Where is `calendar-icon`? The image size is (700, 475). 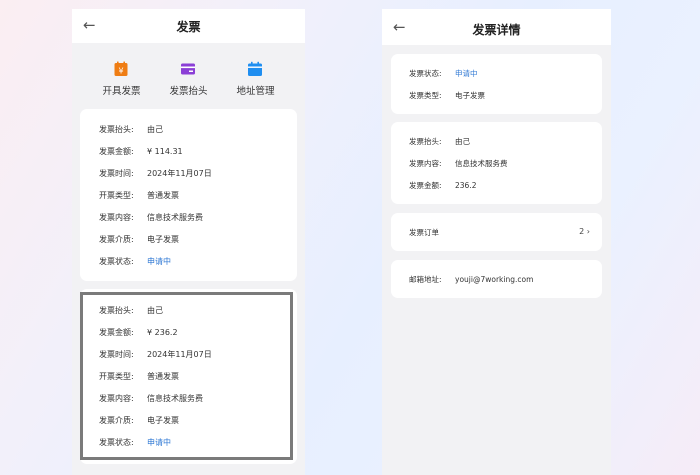
calendar-icon is located at coordinates (255, 68).